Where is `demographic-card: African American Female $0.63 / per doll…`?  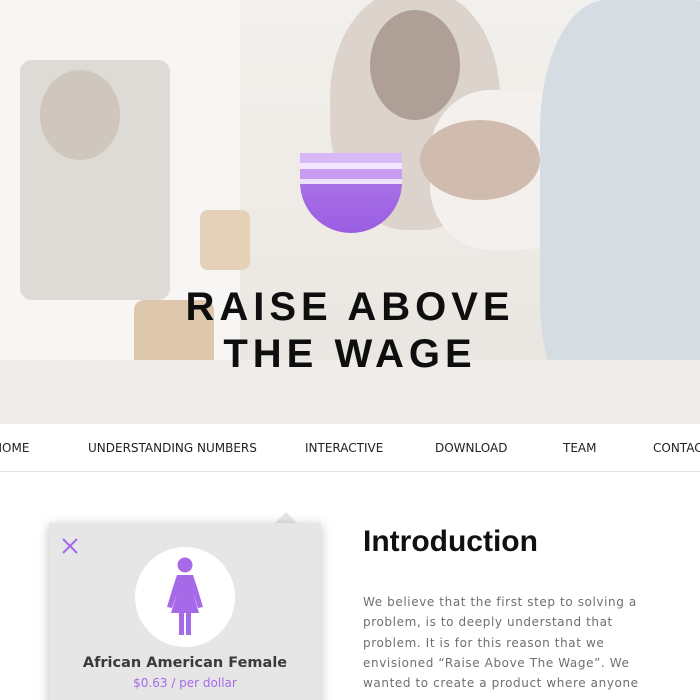
demographic-card: African American Female $0.63 / per doll… is located at coordinates (185, 611).